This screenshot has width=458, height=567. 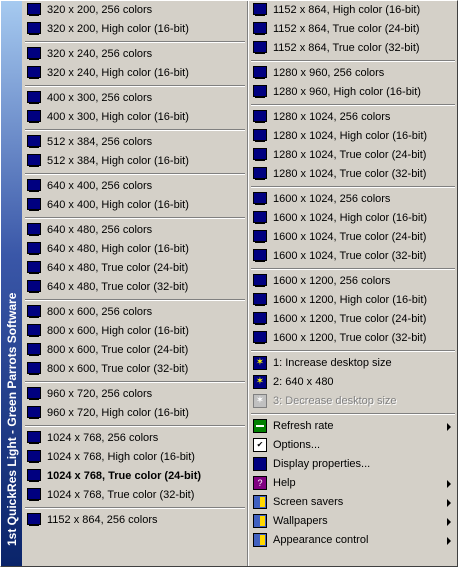 I want to click on menu-item-label: 1600 x 1024, True color (24-bit), so click(x=350, y=237).